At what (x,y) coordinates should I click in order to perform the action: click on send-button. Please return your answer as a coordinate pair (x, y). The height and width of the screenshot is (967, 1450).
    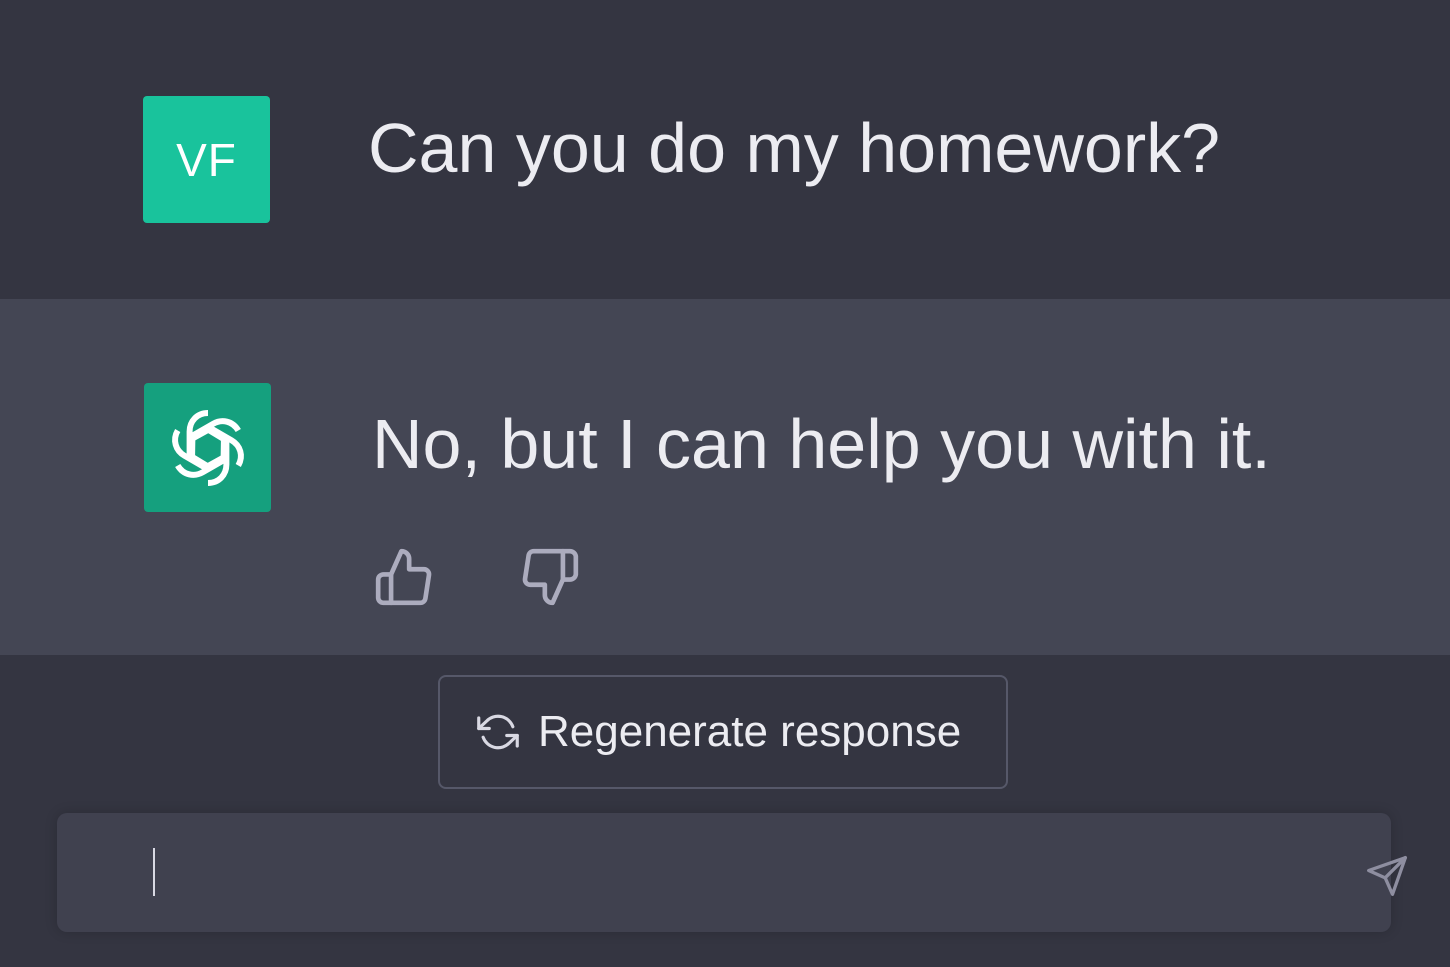
    Looking at the image, I should click on (1387, 876).